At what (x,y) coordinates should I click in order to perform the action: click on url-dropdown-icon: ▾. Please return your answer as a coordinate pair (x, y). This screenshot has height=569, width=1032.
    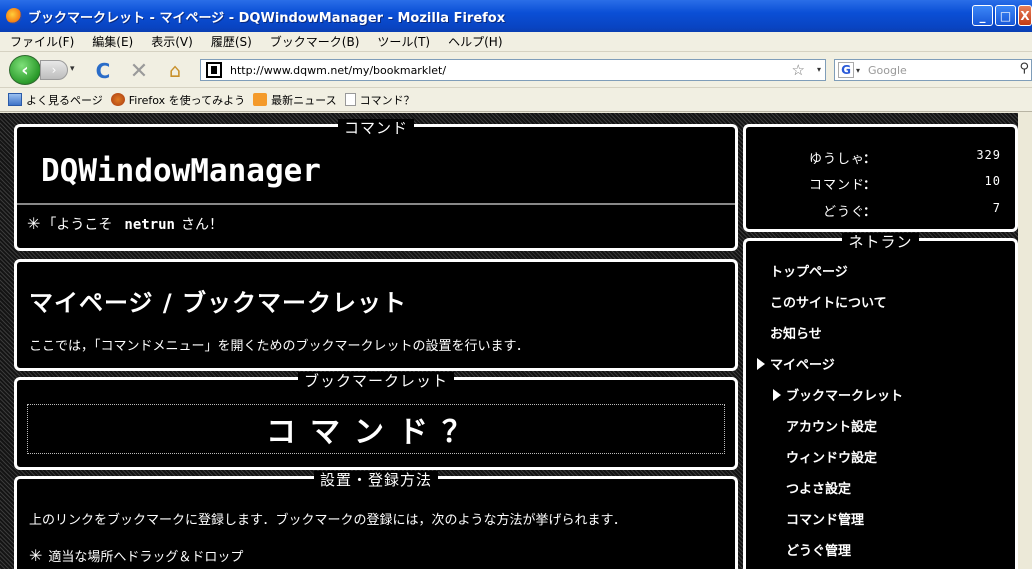
    Looking at the image, I should click on (819, 69).